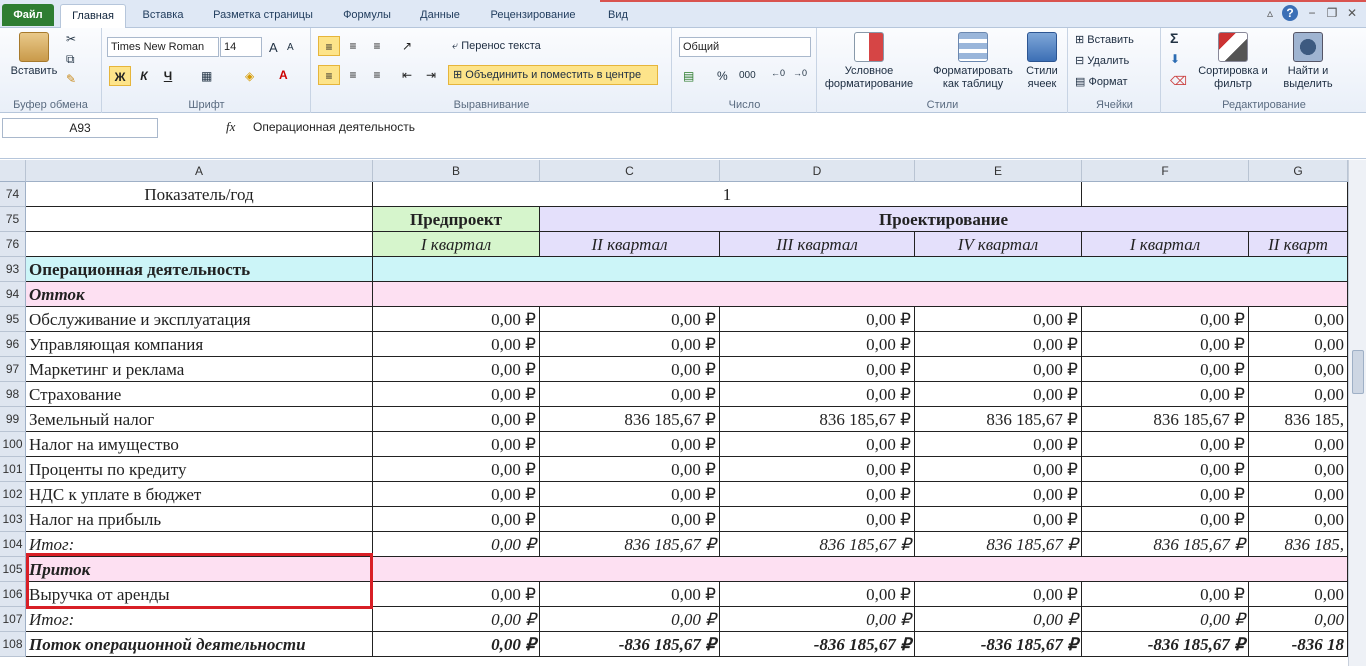 This screenshot has width=1366, height=666. Describe the element at coordinates (199, 444) in the screenshot. I see `expense-row-label: Налог на имущество` at that location.